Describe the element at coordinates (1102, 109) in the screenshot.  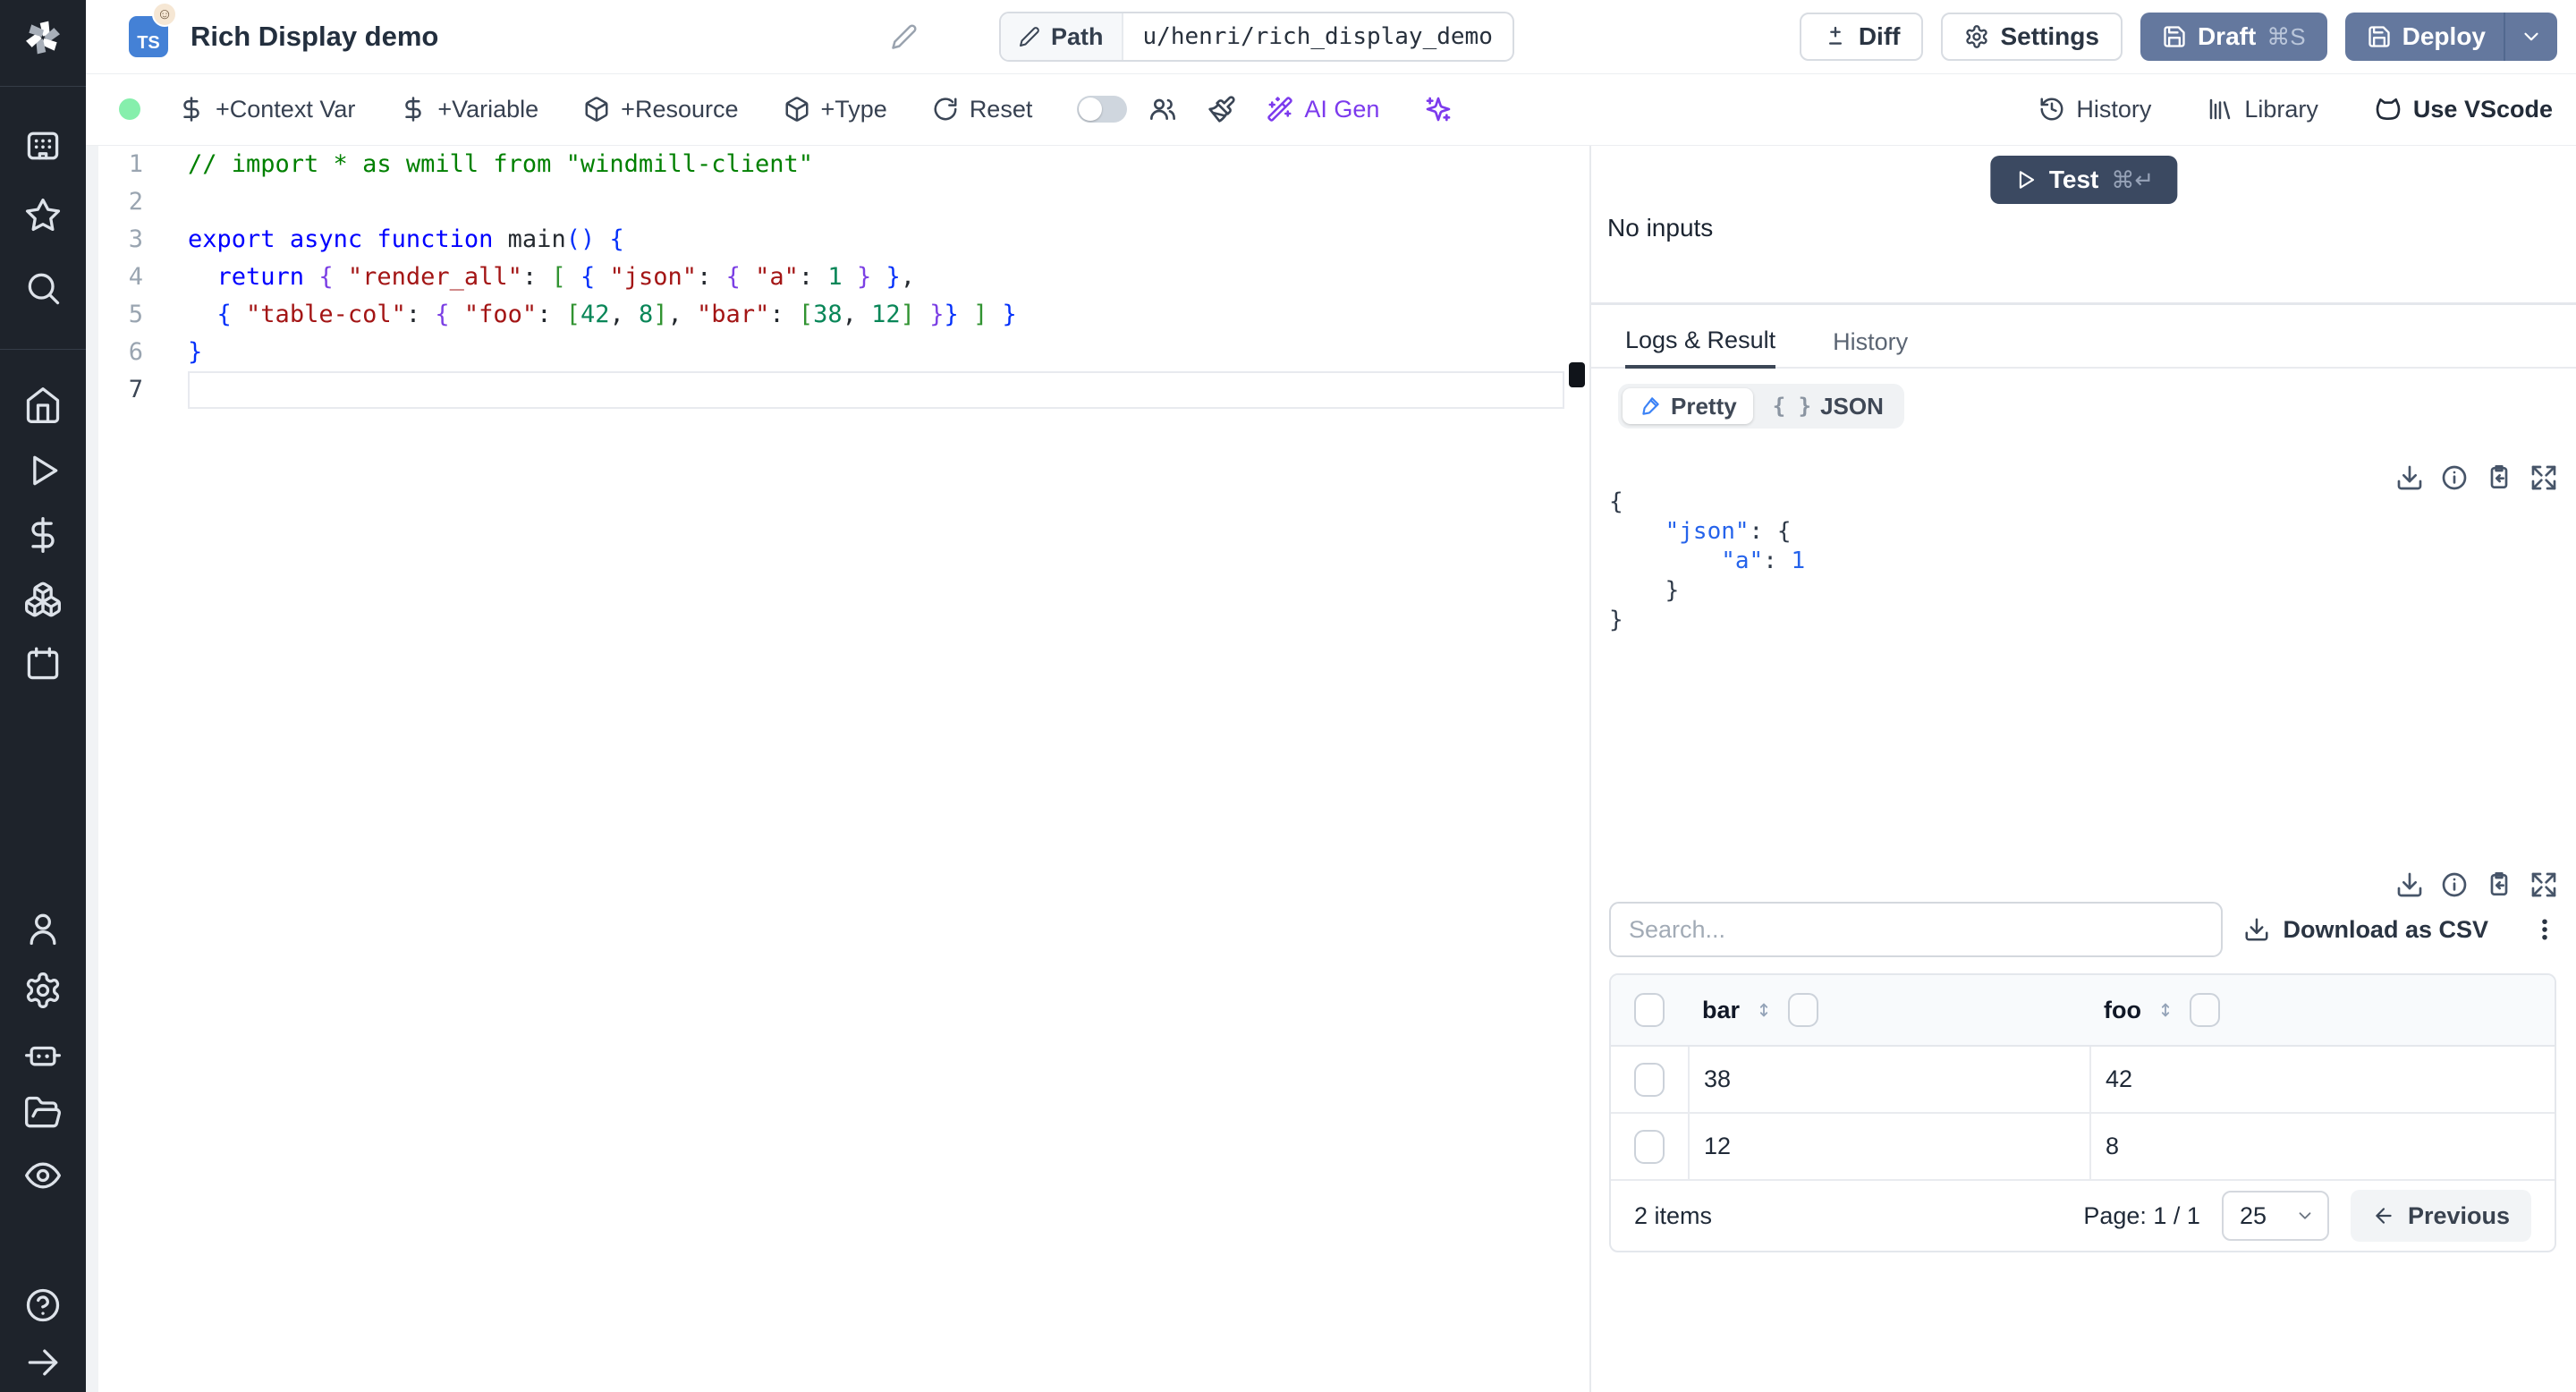
I see `collab-toggle` at that location.